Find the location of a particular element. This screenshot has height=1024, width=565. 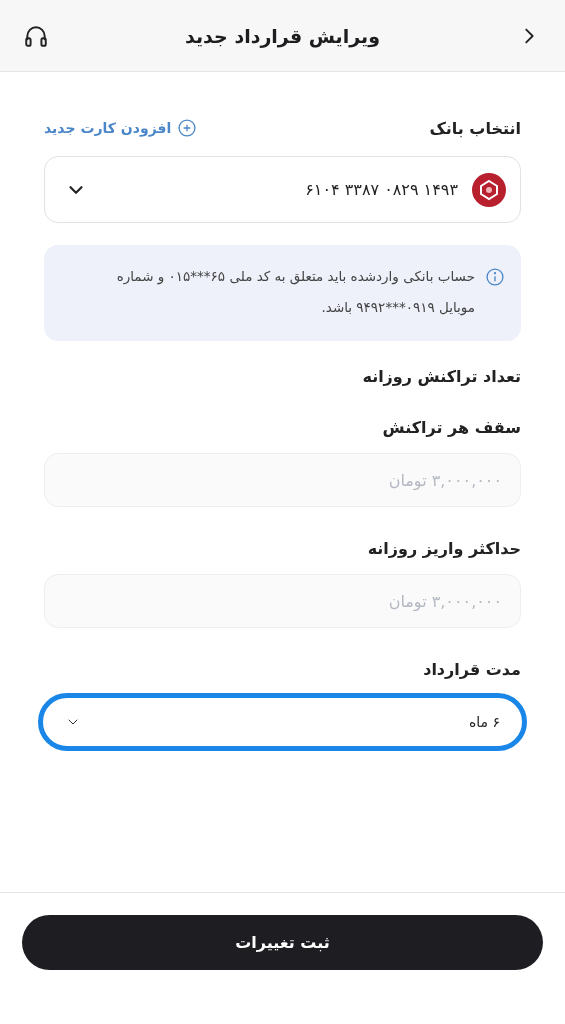

submit-button: ثبت تغییرات is located at coordinates (282, 942).